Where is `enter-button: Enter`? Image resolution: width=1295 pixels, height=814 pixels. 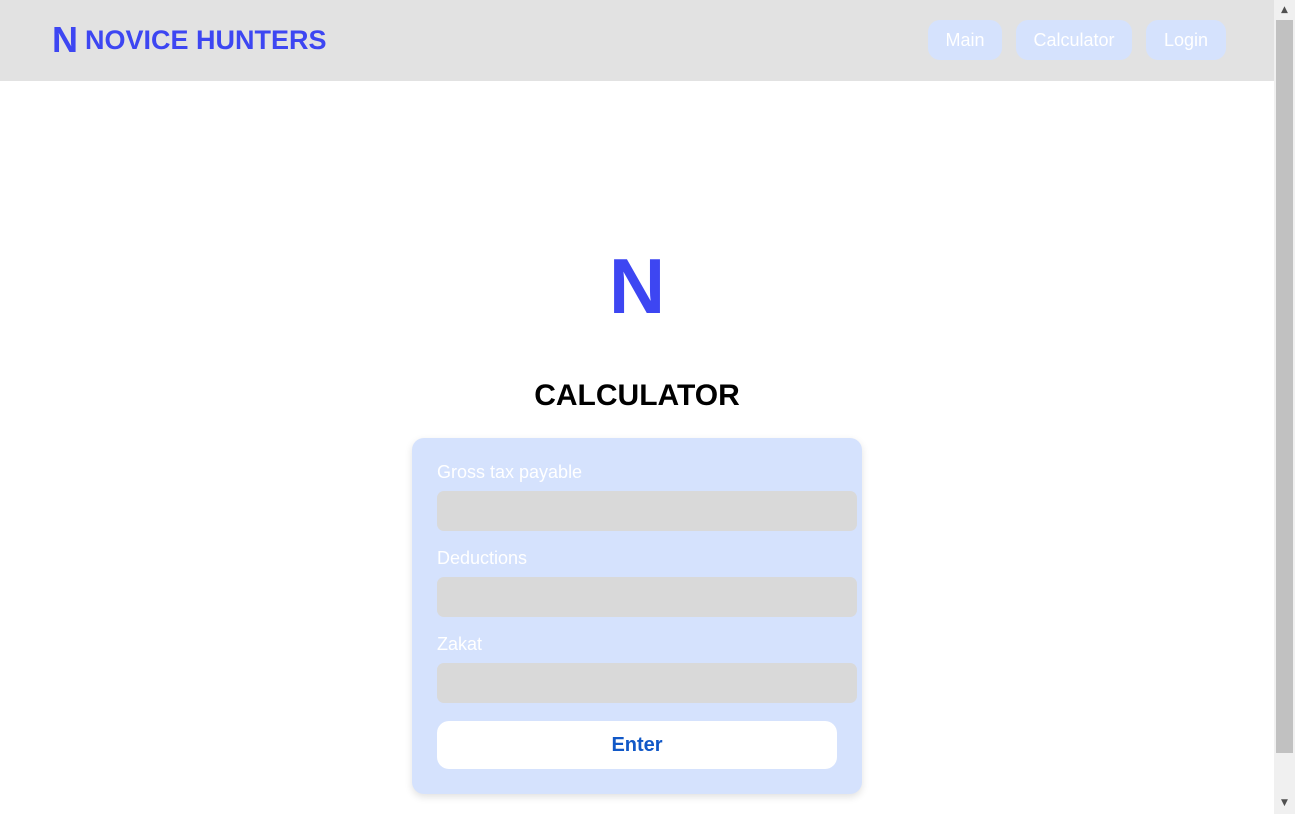
enter-button: Enter is located at coordinates (637, 745).